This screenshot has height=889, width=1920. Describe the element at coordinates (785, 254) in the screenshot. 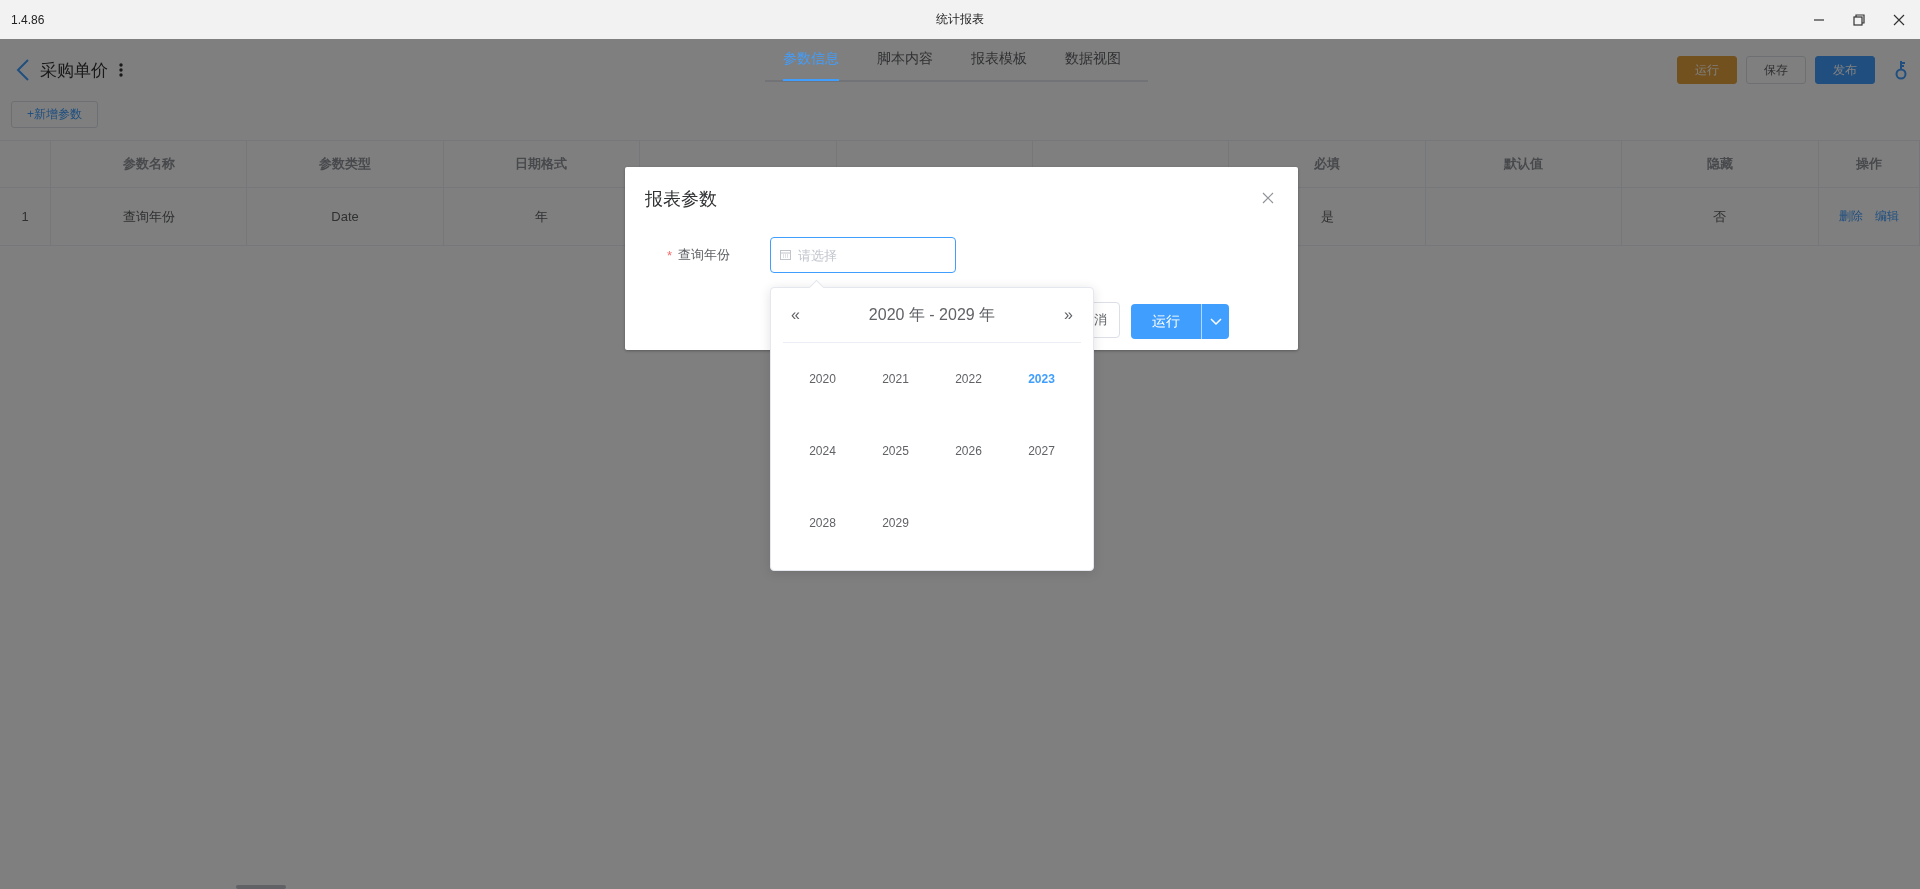

I see `calendar-icon` at that location.